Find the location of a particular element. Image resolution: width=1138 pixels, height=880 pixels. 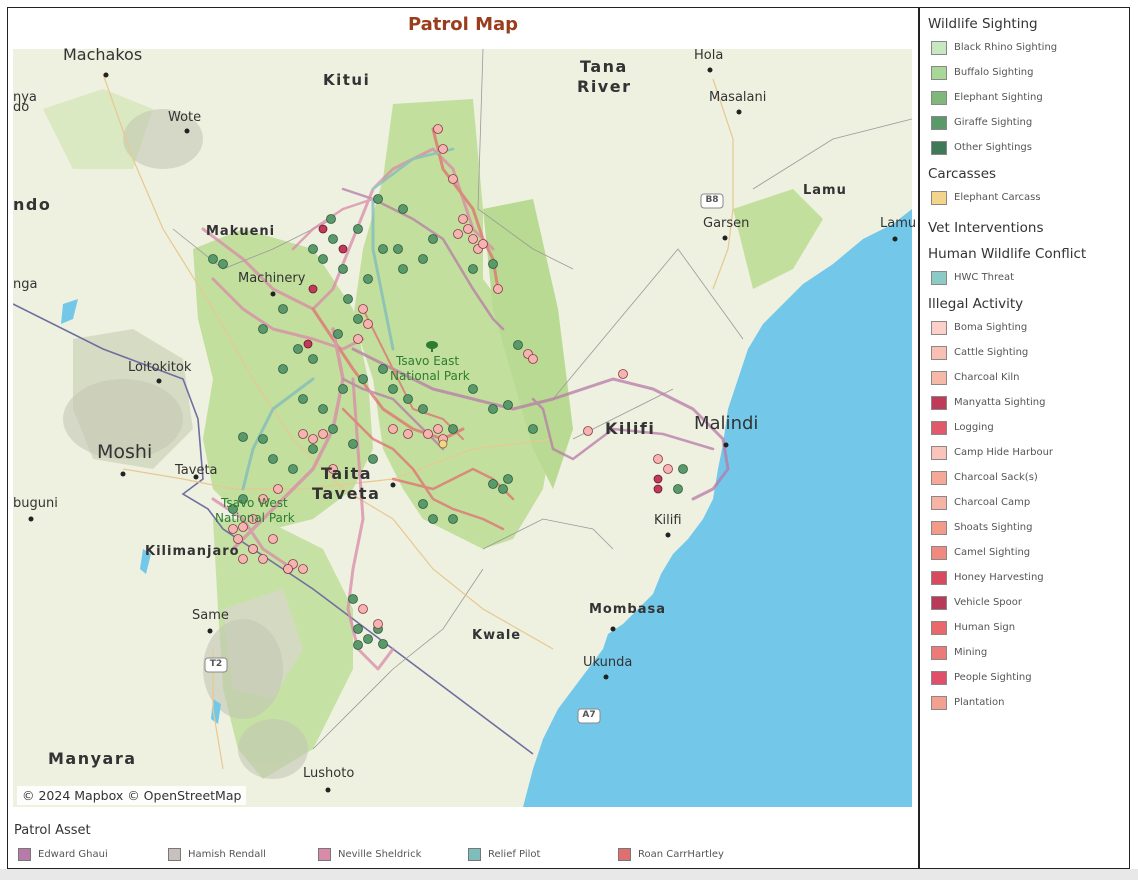

place-label: Taita is located at coordinates (347, 473).